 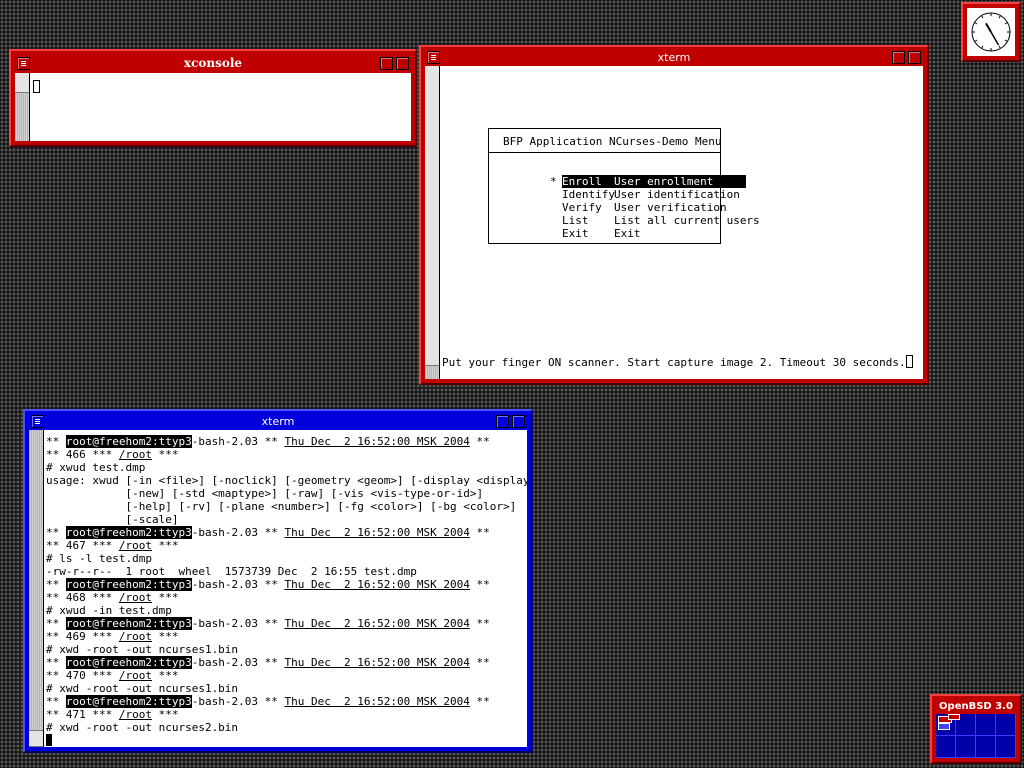 What do you see at coordinates (569, 227) in the screenshot?
I see `menu-item-exit: Exit Exit` at bounding box center [569, 227].